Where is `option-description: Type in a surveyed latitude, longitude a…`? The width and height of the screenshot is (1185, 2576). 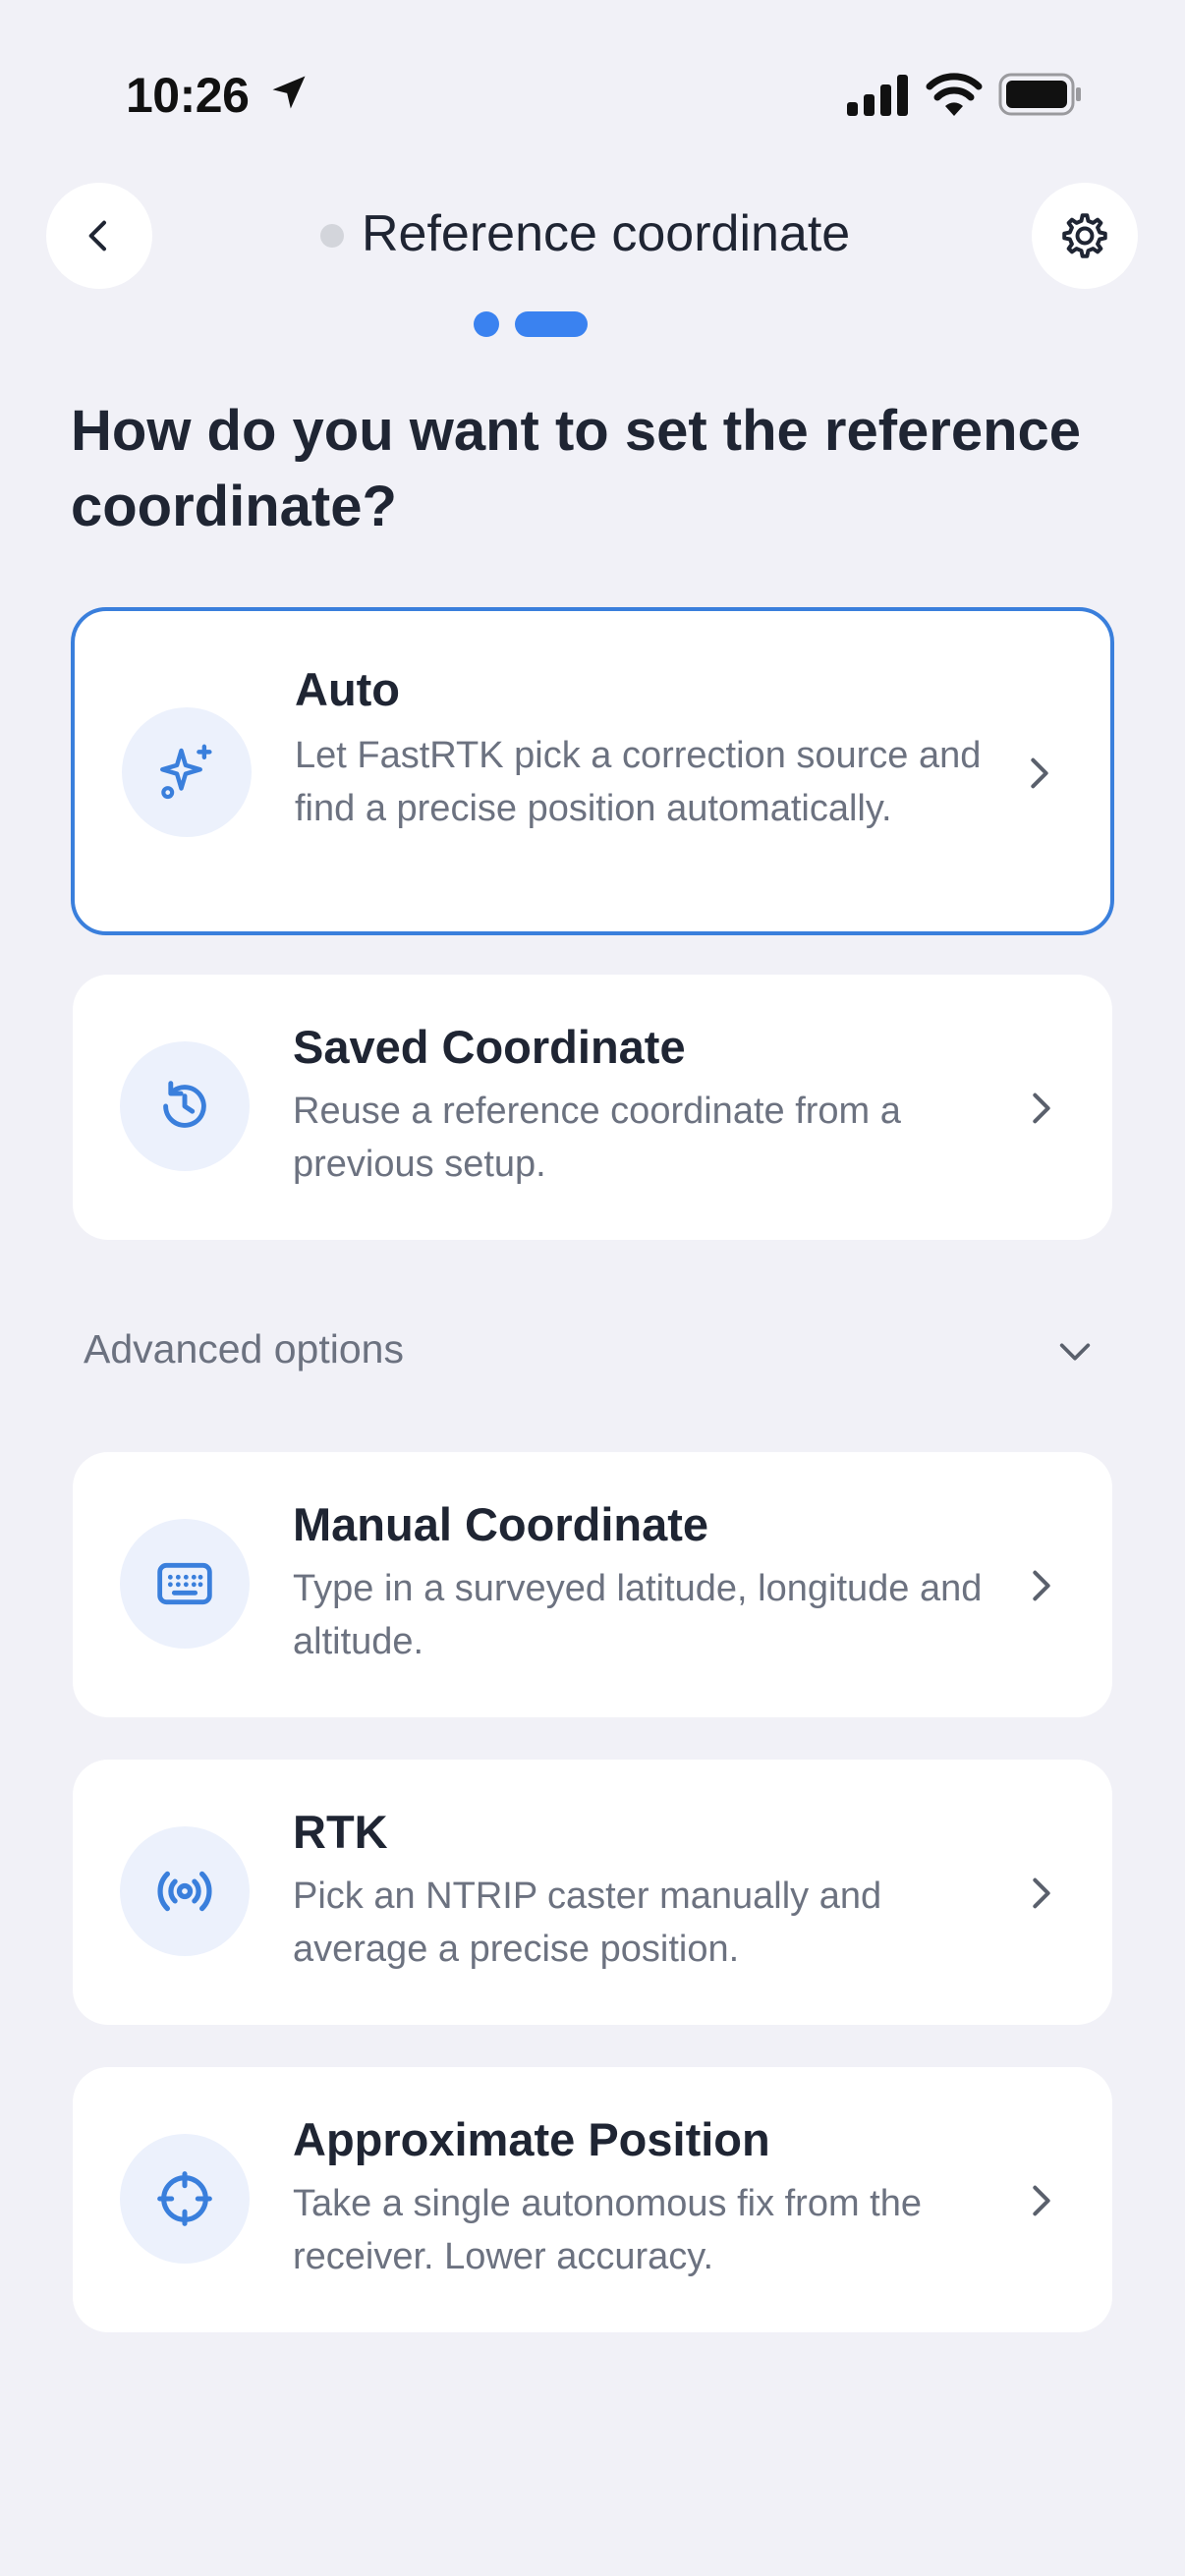
option-description: Type in a surveyed latitude, longitude a… is located at coordinates (638, 1615).